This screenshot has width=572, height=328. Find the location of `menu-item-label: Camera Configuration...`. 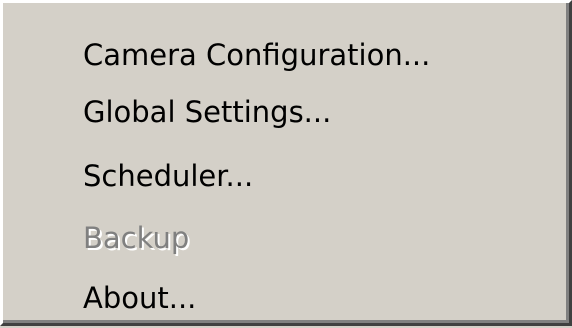

menu-item-label: Camera Configuration... is located at coordinates (257, 55).